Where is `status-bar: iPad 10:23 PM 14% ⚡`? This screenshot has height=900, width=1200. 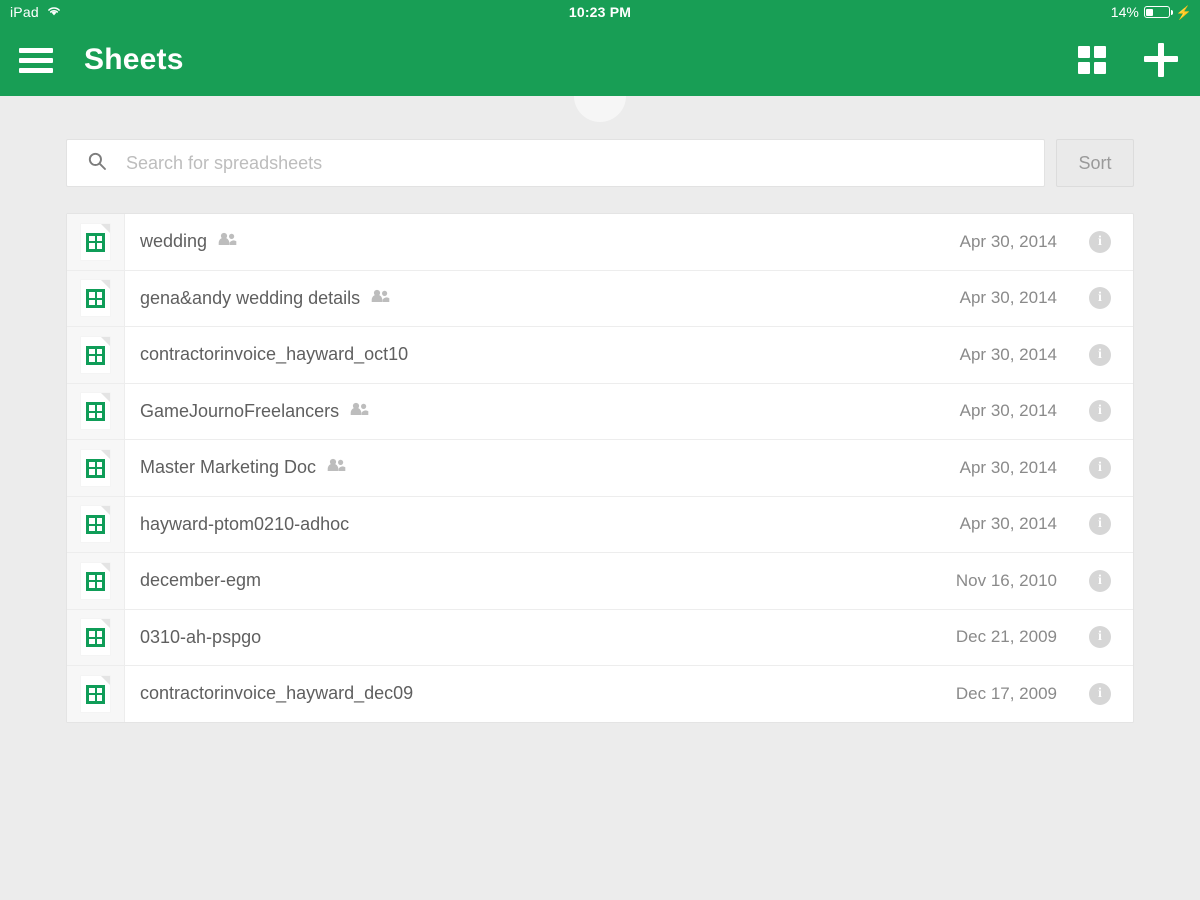
status-bar: iPad 10:23 PM 14% ⚡ is located at coordinates (600, 12).